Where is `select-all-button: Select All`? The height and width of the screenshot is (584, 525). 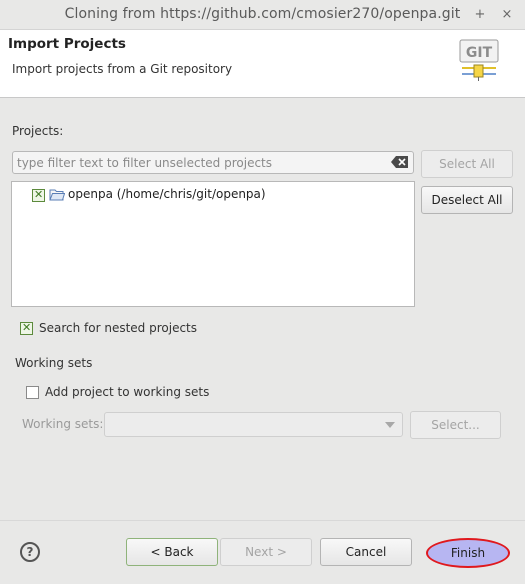 select-all-button: Select All is located at coordinates (467, 164).